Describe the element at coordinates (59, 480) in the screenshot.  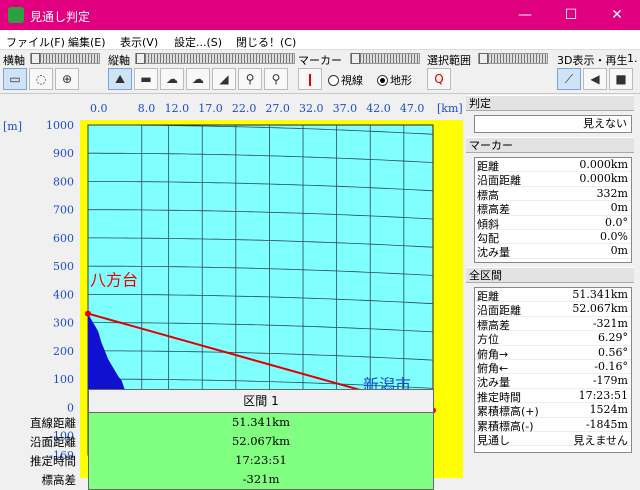
I see `label-height-diff: 標高差` at that location.